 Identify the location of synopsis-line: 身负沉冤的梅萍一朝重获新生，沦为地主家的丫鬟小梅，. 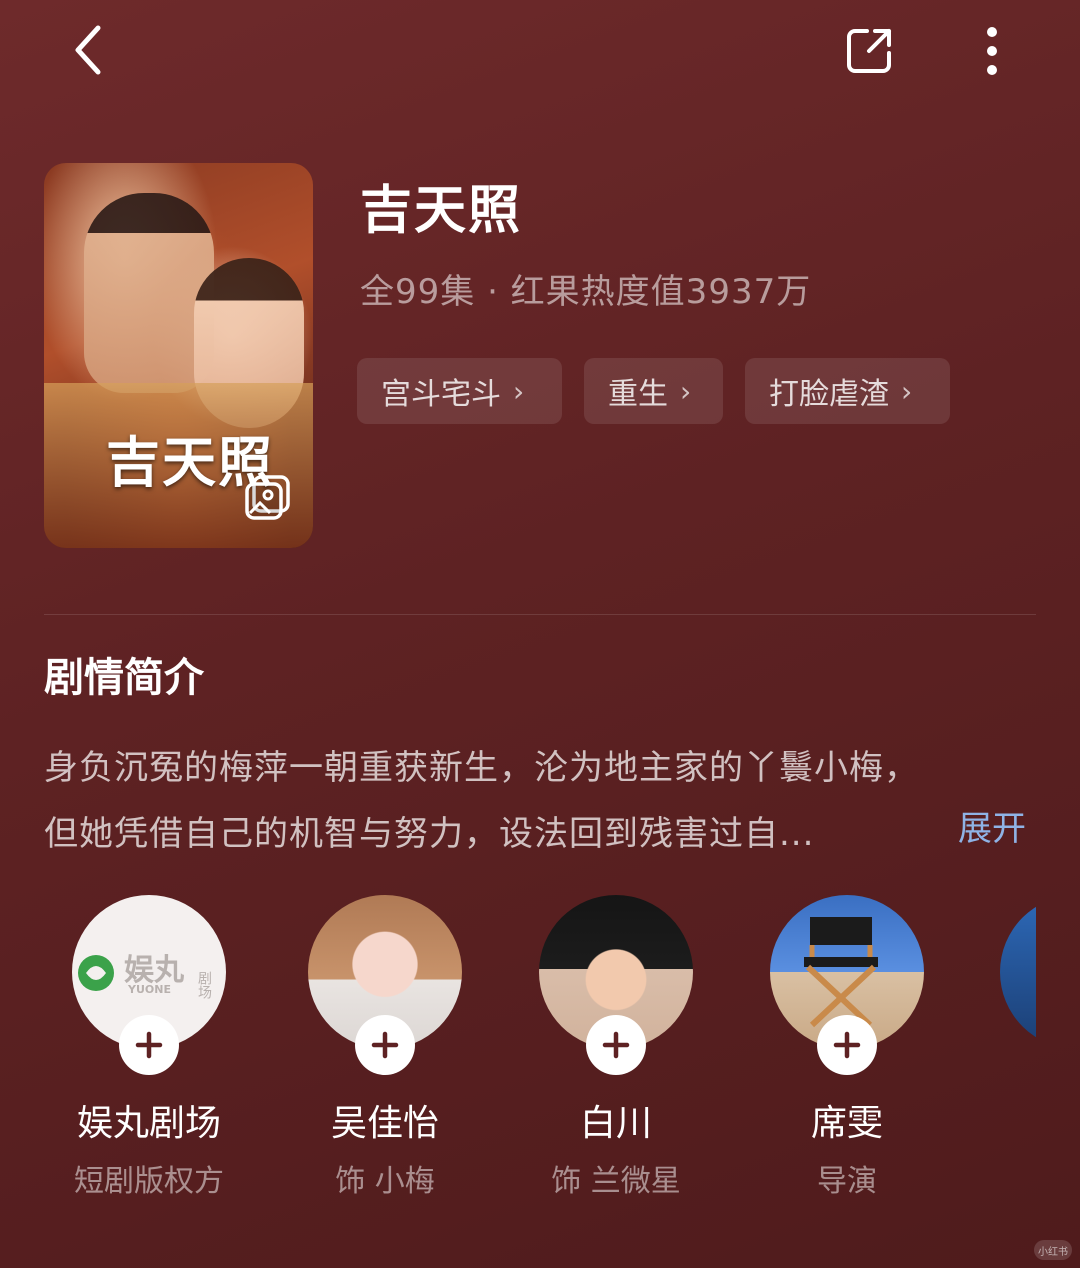
(481, 768).